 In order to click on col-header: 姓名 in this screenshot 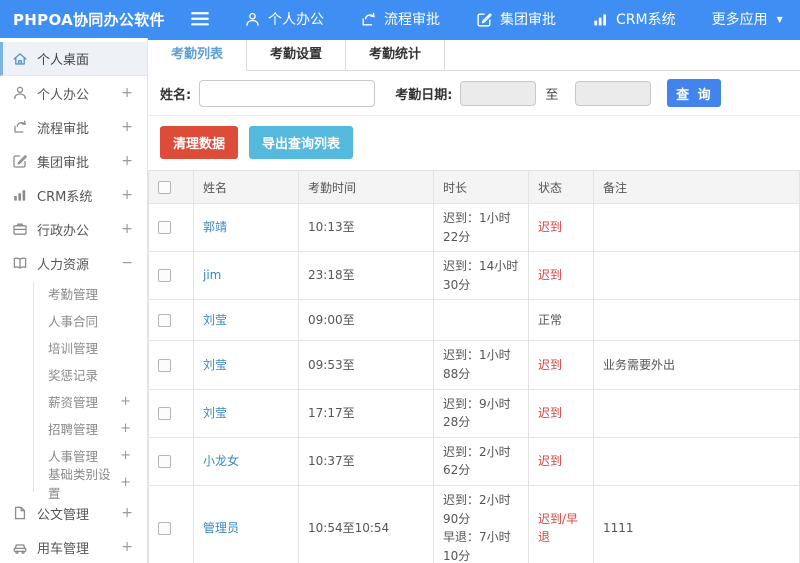, I will do `click(246, 187)`.